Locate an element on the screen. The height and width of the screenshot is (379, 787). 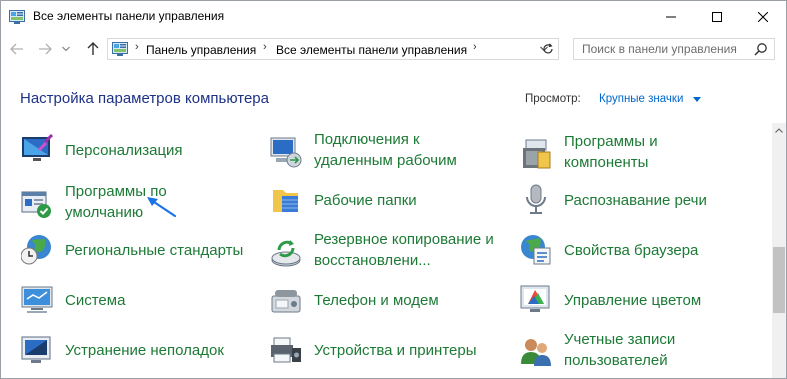
item-label: Рабочие папки is located at coordinates (365, 200).